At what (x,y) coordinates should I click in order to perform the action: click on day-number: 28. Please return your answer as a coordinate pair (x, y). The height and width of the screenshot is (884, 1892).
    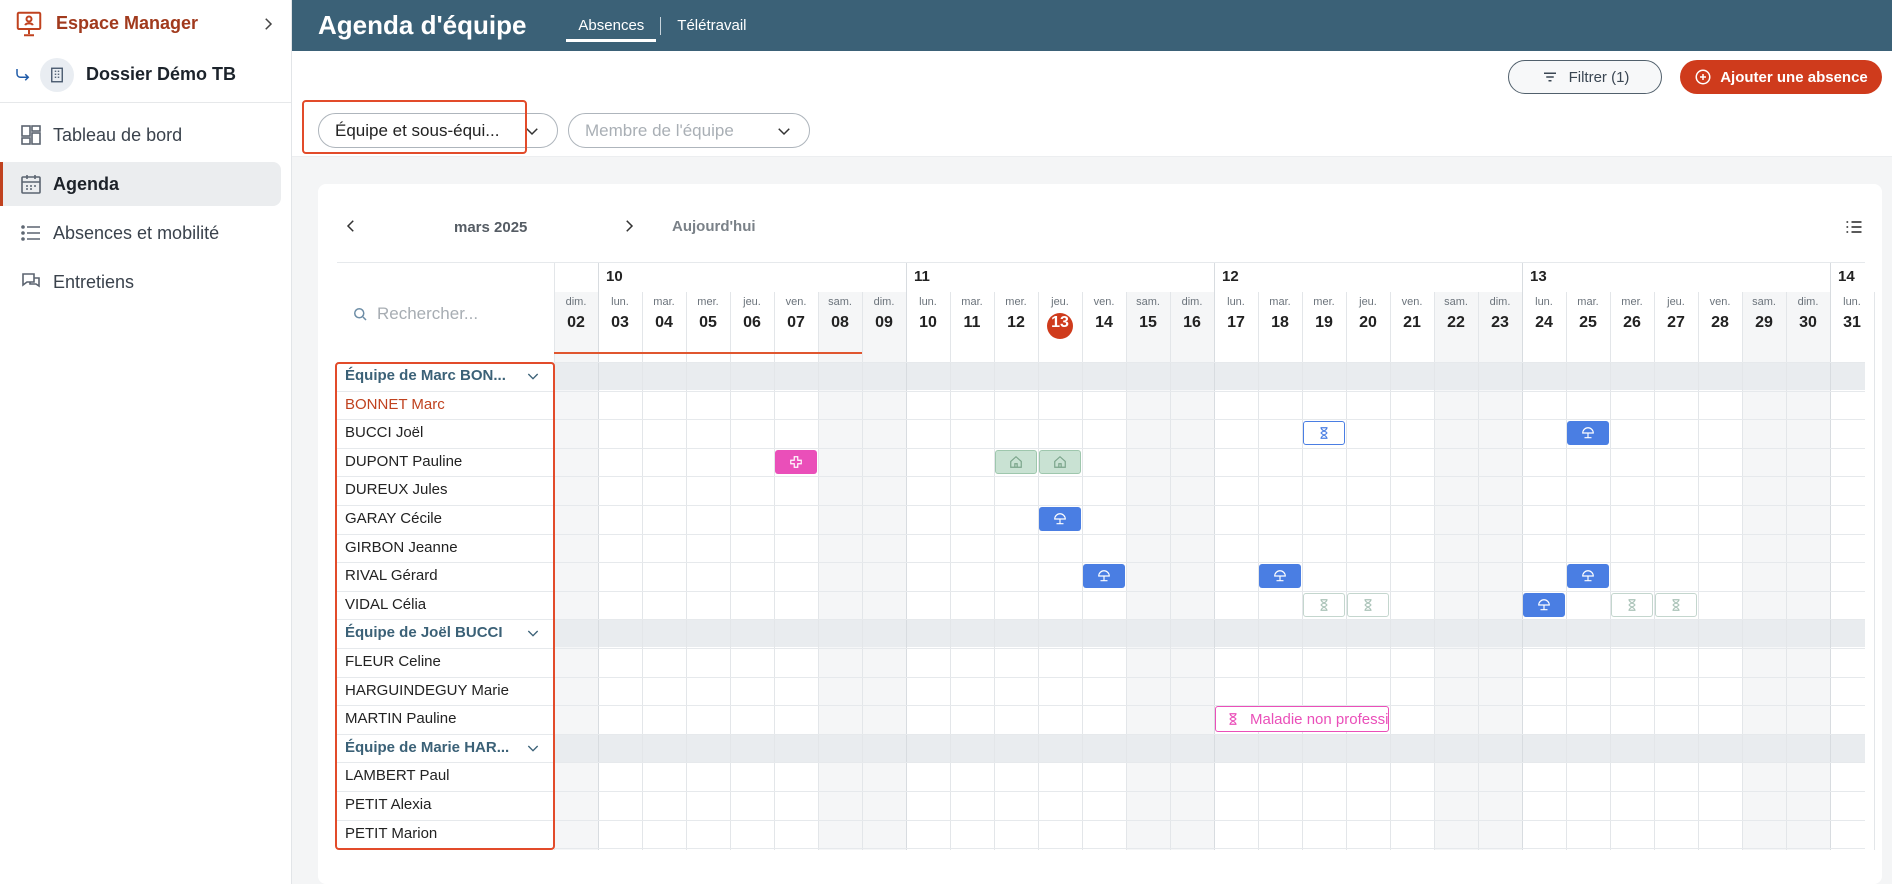
    Looking at the image, I should click on (1720, 323).